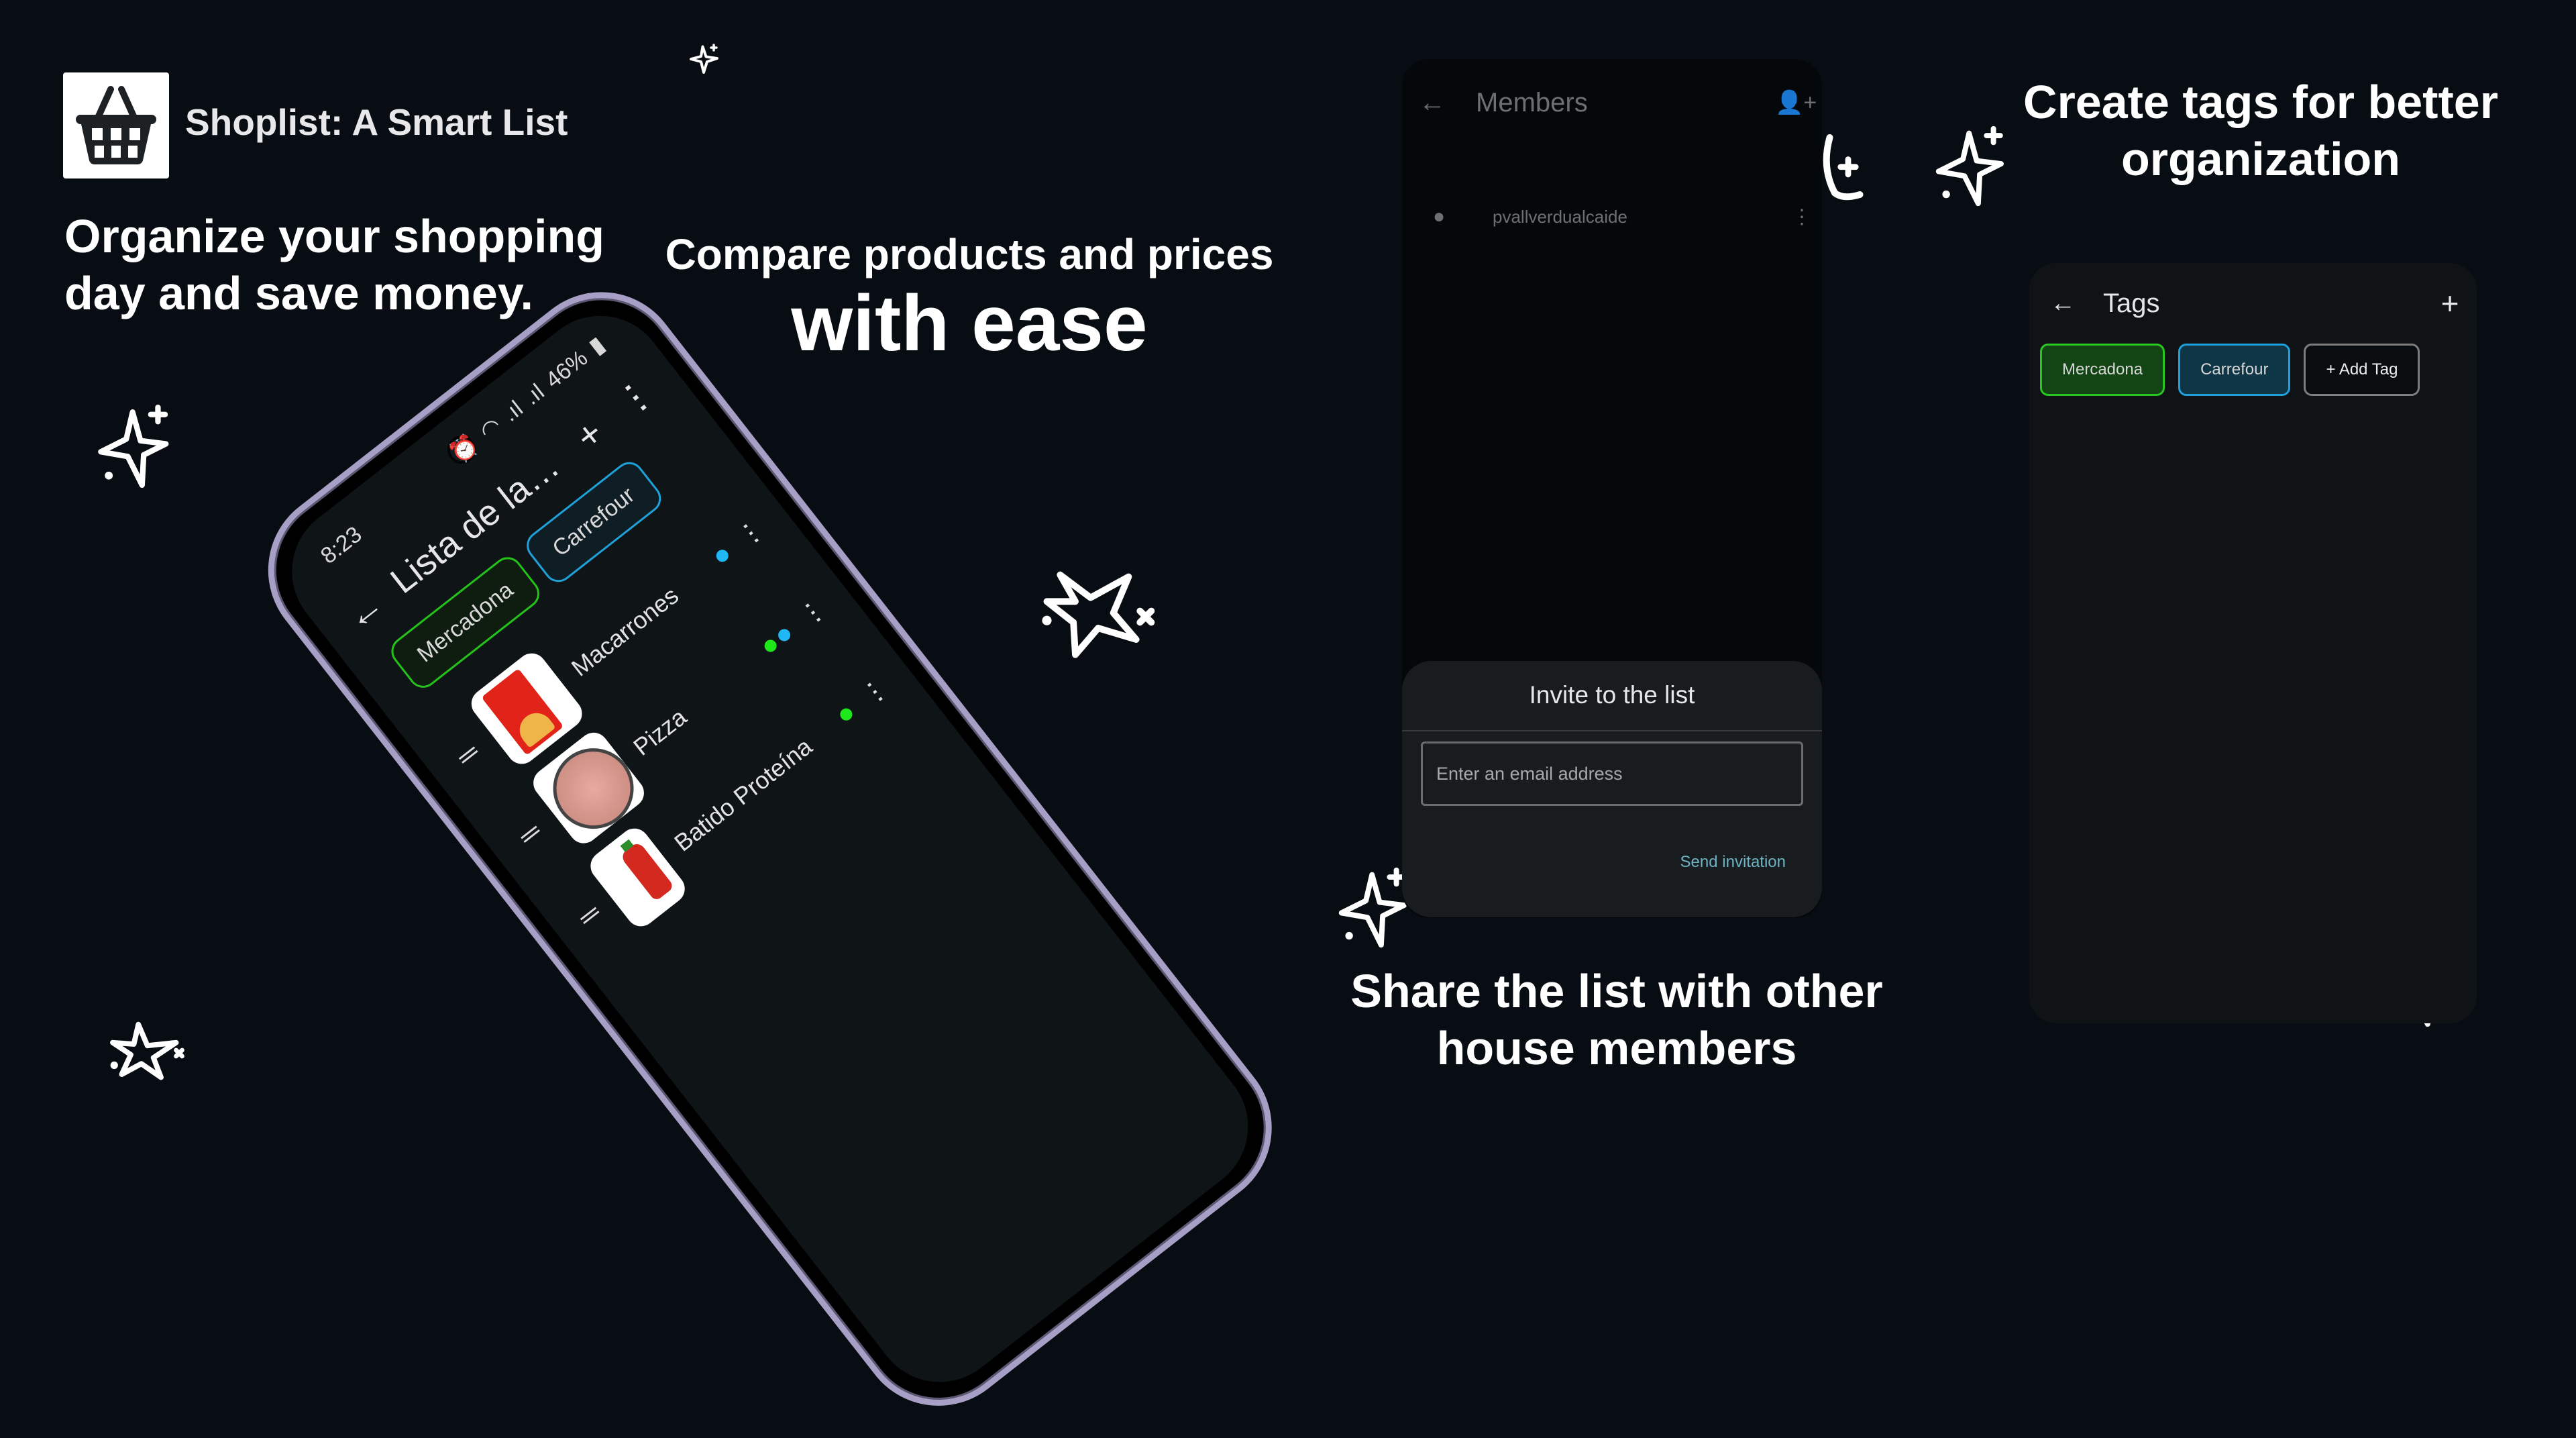 Image resolution: width=2576 pixels, height=1438 pixels. What do you see at coordinates (1612, 731) in the screenshot?
I see `divider` at bounding box center [1612, 731].